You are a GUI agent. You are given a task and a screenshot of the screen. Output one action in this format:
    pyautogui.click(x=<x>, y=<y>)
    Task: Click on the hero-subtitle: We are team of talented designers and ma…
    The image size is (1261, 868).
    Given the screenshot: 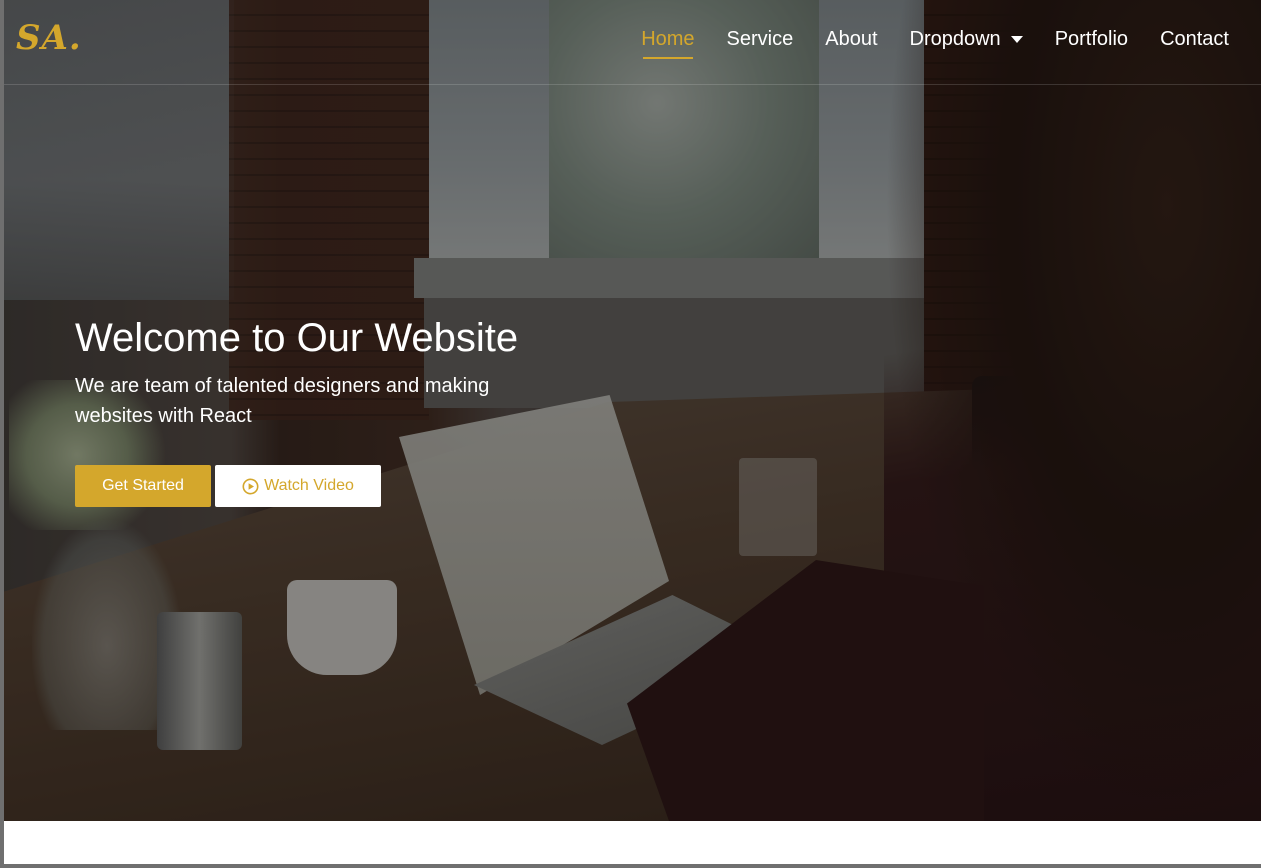 What is the action you would take?
    pyautogui.click(x=282, y=401)
    